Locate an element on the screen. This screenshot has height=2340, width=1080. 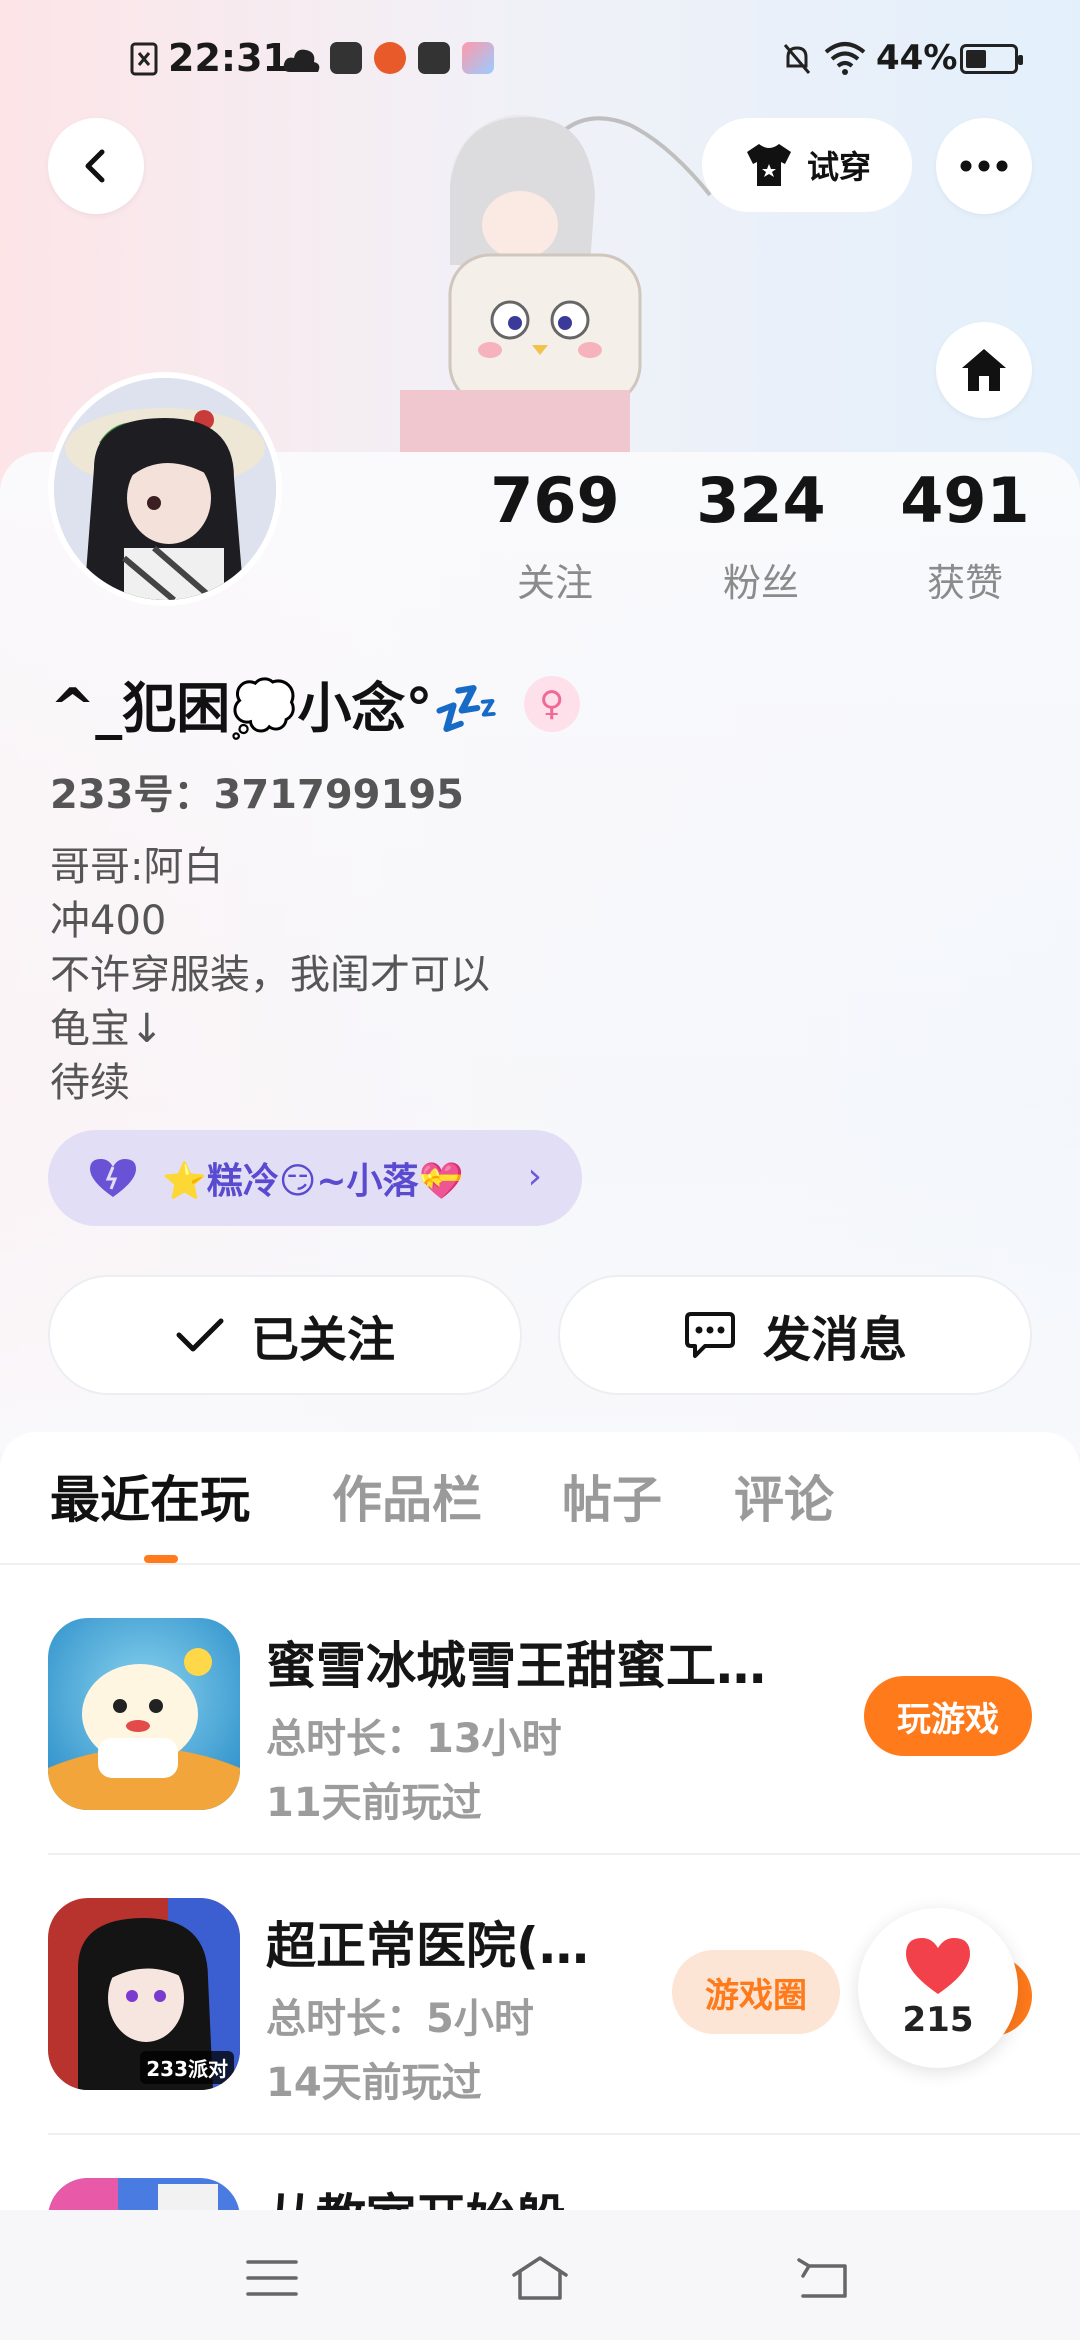
avatar is located at coordinates (165, 489).